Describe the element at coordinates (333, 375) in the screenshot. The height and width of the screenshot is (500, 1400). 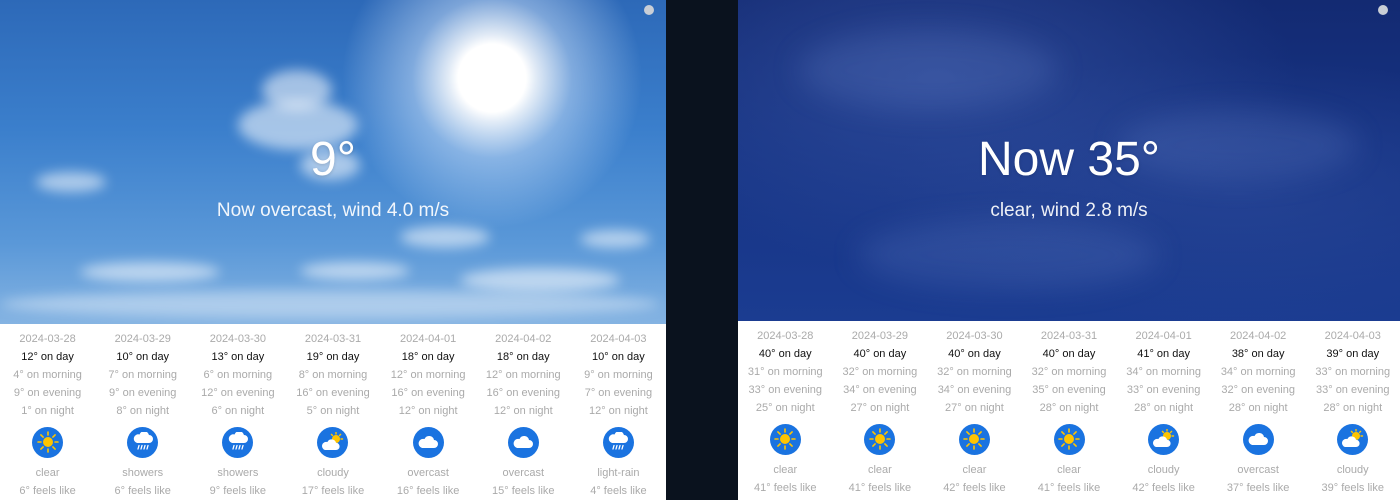
I see `morning-temperature: 8° on morning` at that location.